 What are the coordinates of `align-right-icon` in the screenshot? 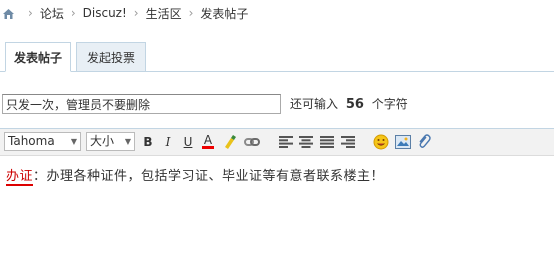 It's located at (348, 142).